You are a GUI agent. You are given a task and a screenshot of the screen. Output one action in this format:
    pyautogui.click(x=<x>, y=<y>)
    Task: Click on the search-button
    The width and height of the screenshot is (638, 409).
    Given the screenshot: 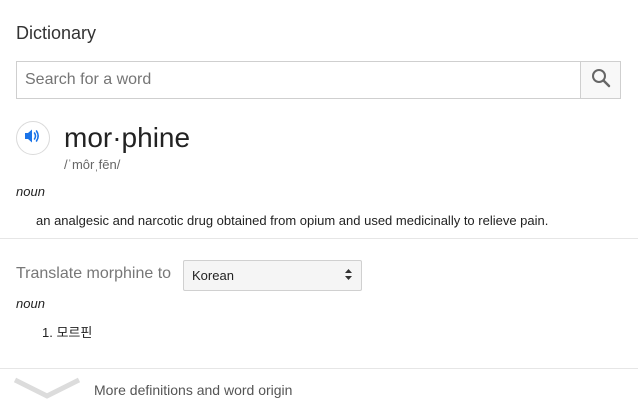 What is the action you would take?
    pyautogui.click(x=600, y=80)
    